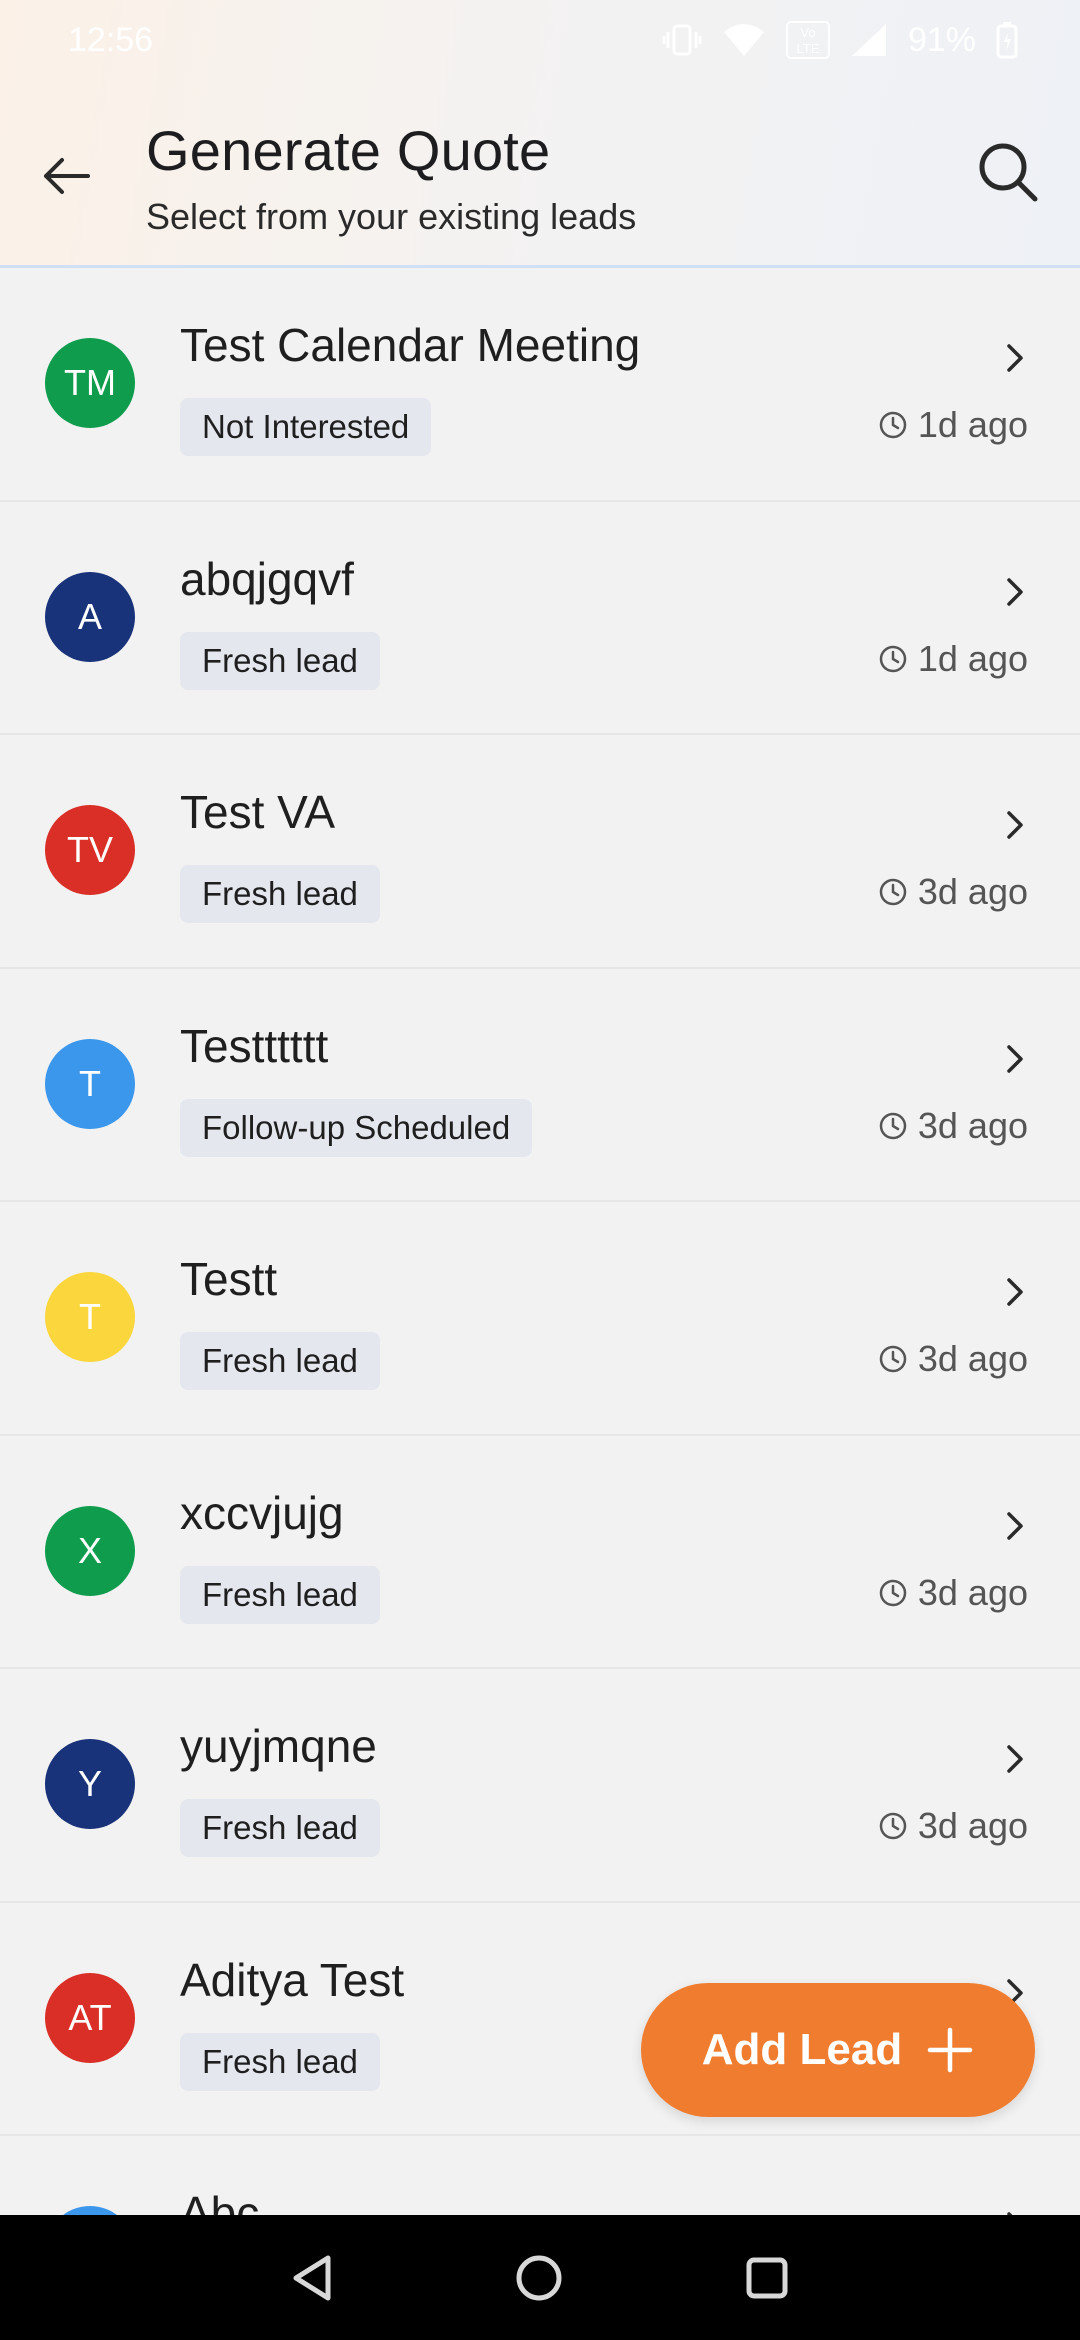 Image resolution: width=1080 pixels, height=2340 pixels. I want to click on lead-name: Test Calendar Meeting, so click(410, 345).